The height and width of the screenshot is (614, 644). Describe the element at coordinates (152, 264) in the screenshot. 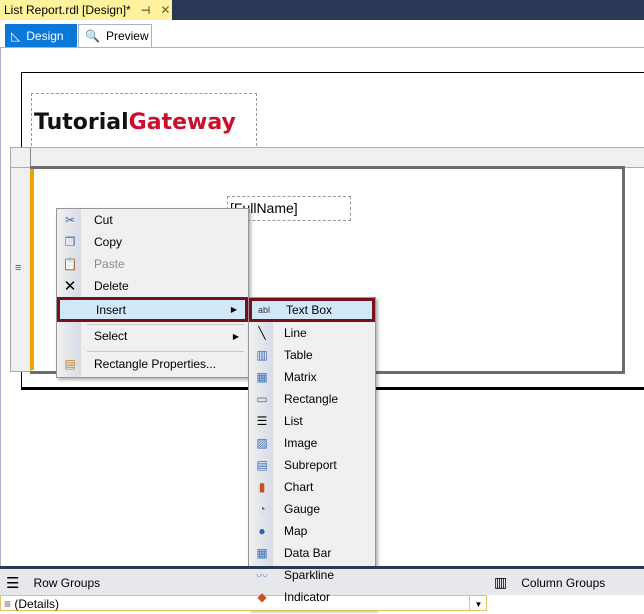

I see `menu-item-paste: 📋 Paste` at that location.